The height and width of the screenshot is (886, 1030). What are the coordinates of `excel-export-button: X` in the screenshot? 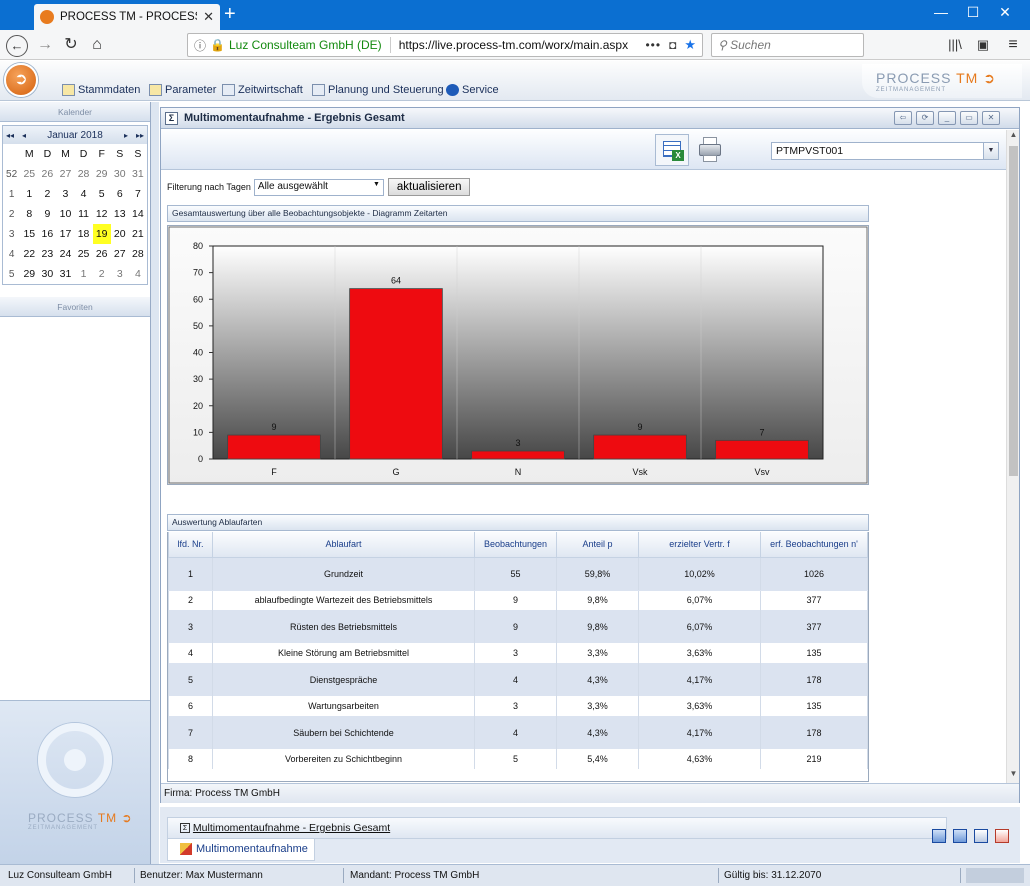 It's located at (672, 150).